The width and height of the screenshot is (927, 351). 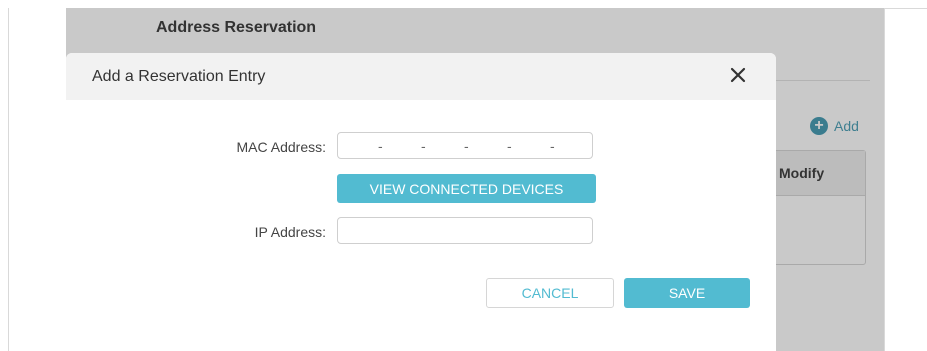 I want to click on plus-circle-icon: +, so click(x=819, y=126).